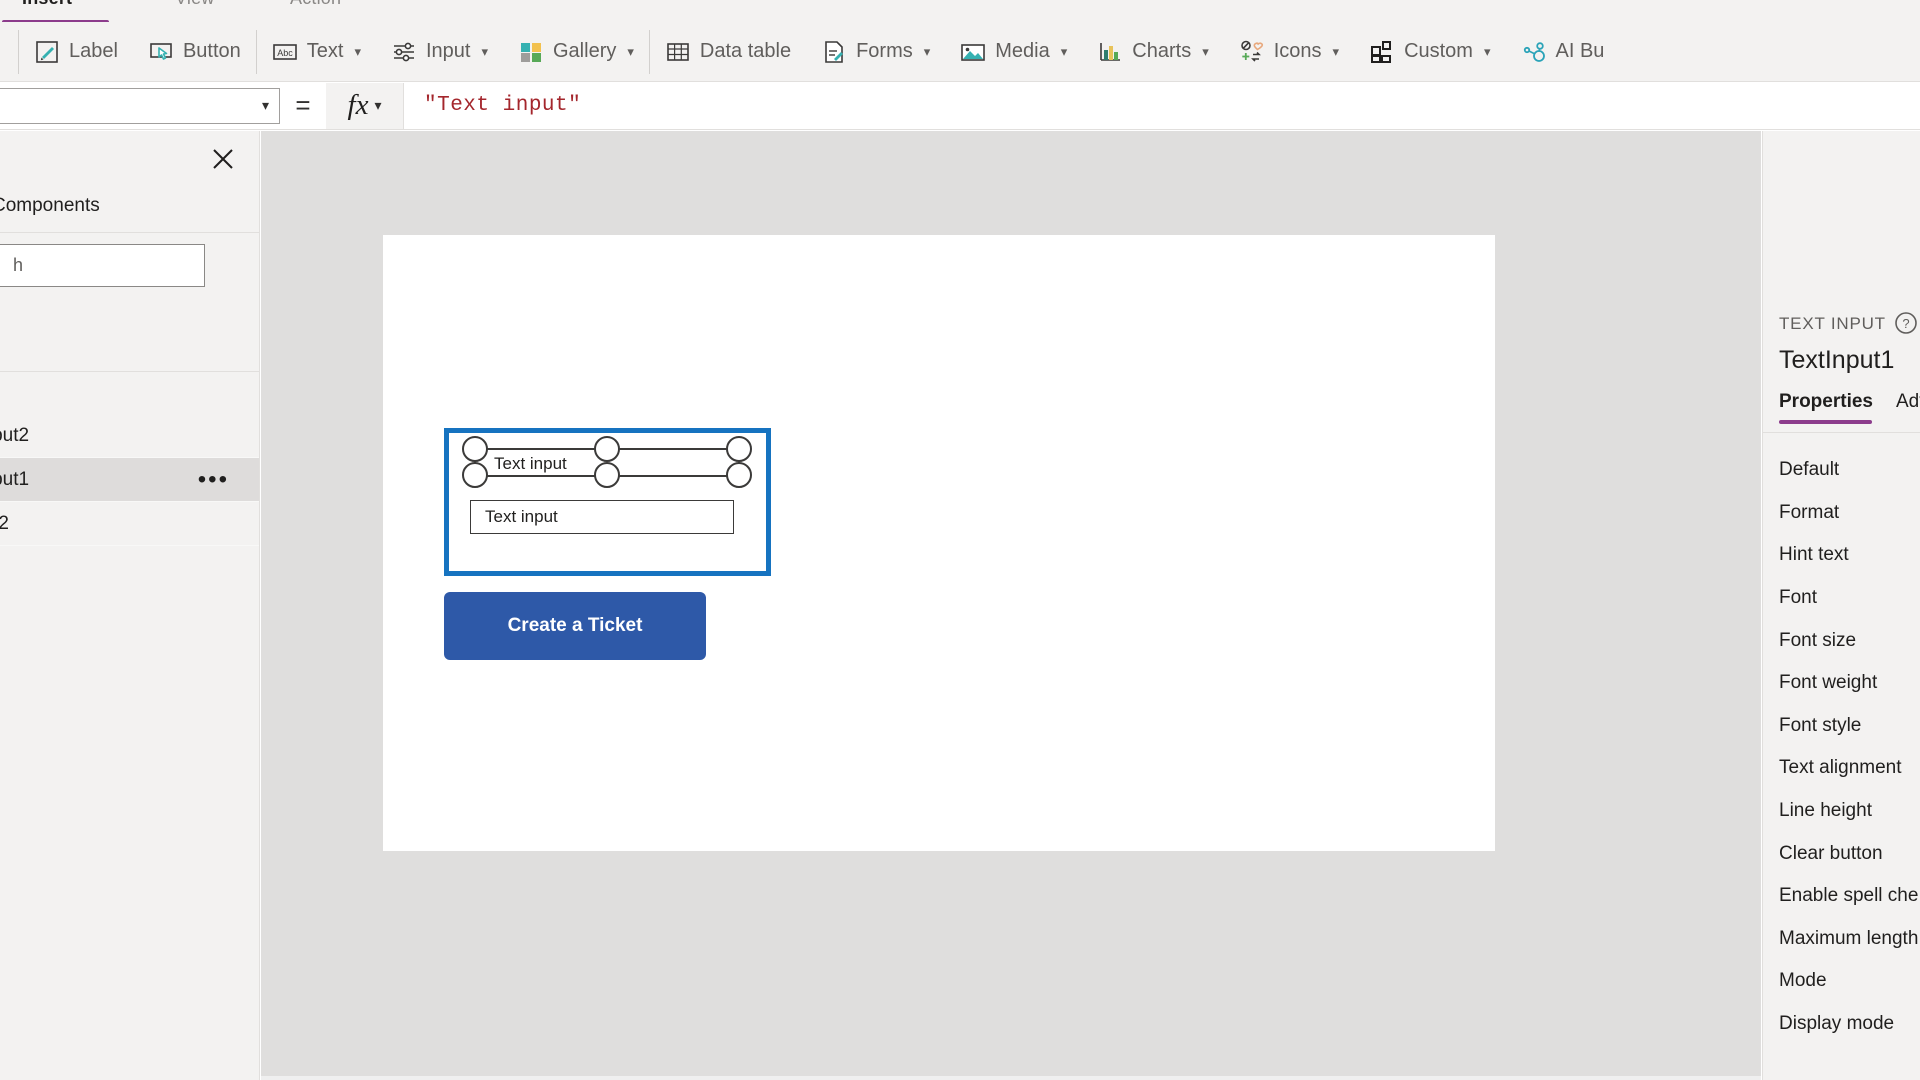 Image resolution: width=1920 pixels, height=1080 pixels. I want to click on ribbon-item-button-text: Button, so click(211, 51).